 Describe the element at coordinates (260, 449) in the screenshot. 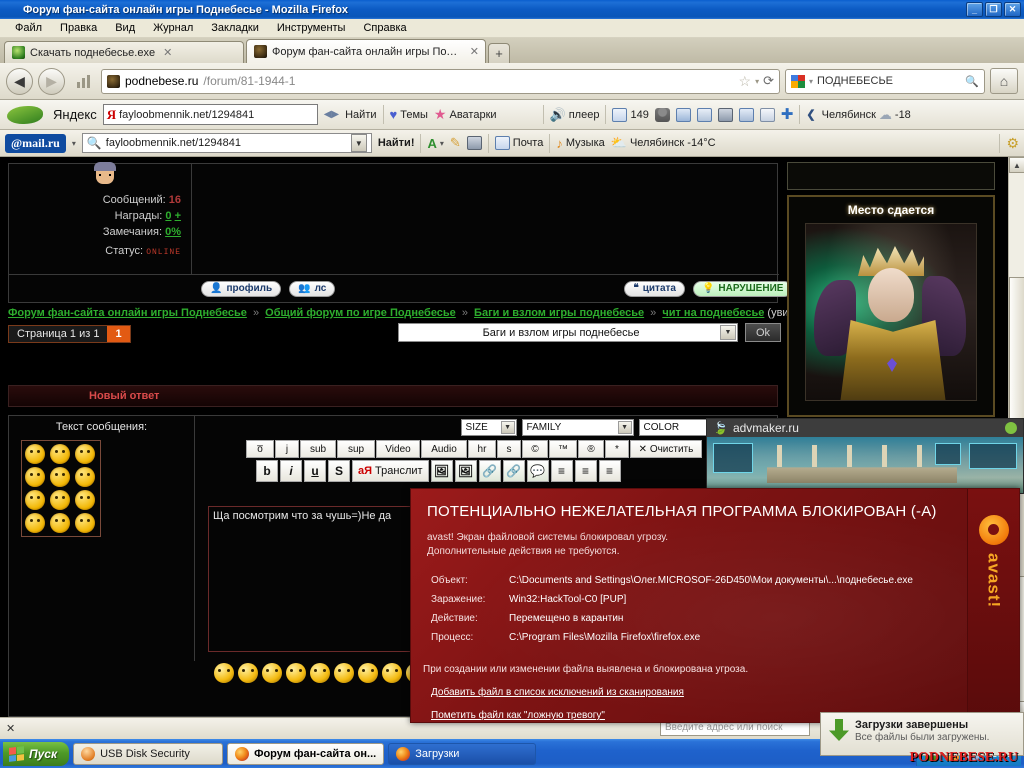

I see `overline-button: o̅` at that location.